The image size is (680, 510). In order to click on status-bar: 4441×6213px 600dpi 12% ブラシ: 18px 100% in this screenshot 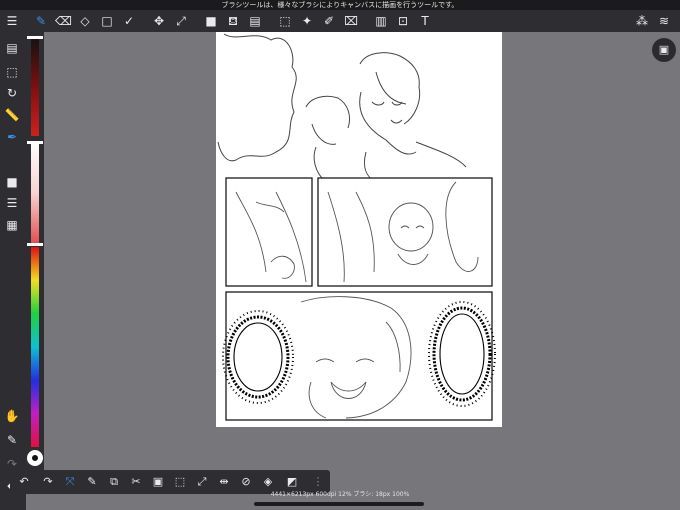, I will do `click(340, 495)`.